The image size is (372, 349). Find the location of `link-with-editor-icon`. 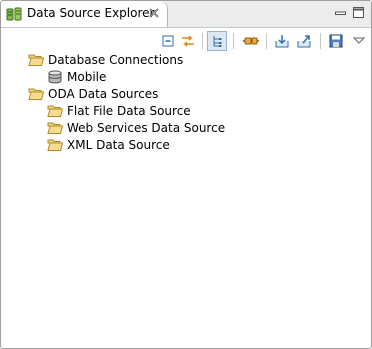

link-with-editor-icon is located at coordinates (188, 41).